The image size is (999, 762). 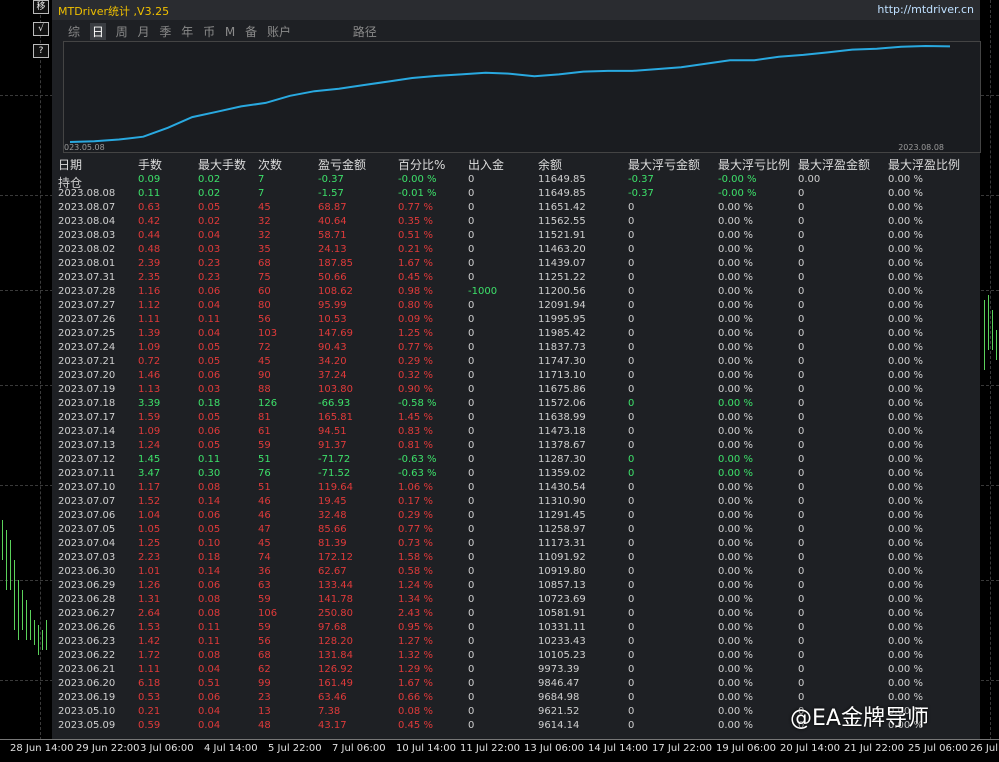 I want to click on table-cell: 0.11, so click(x=209, y=459).